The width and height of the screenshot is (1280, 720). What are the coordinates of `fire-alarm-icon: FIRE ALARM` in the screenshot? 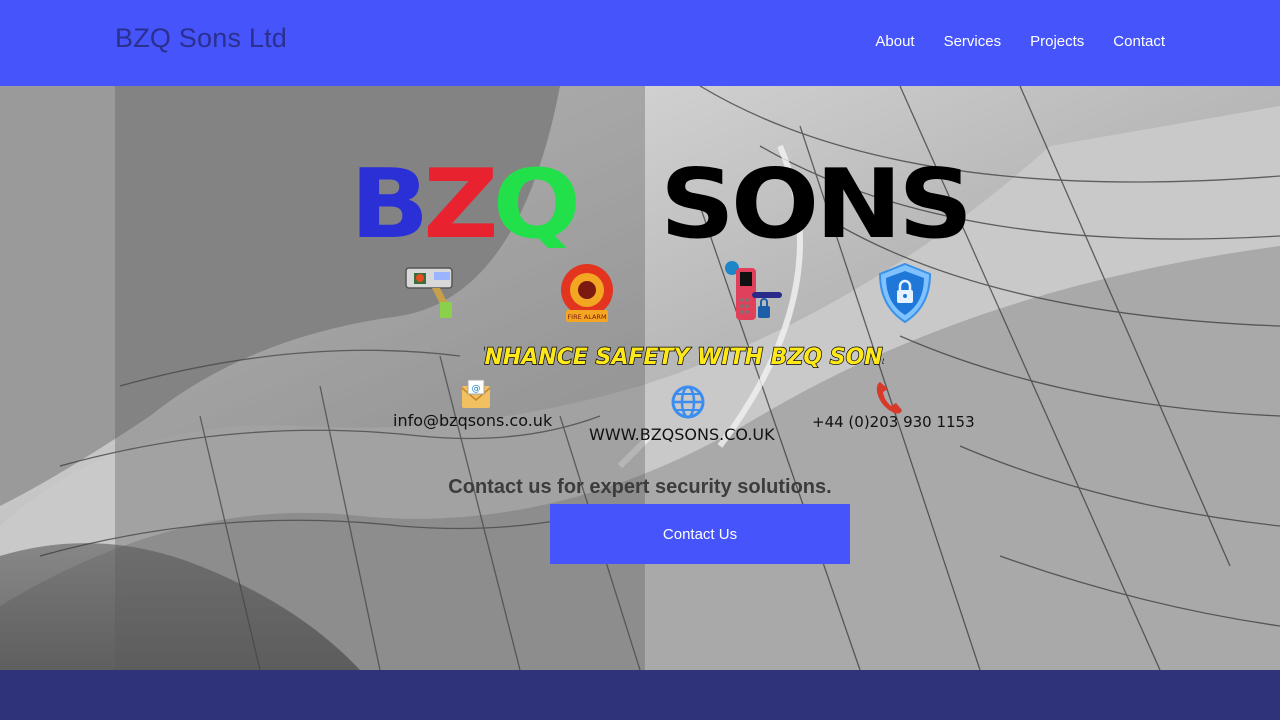 It's located at (587, 293).